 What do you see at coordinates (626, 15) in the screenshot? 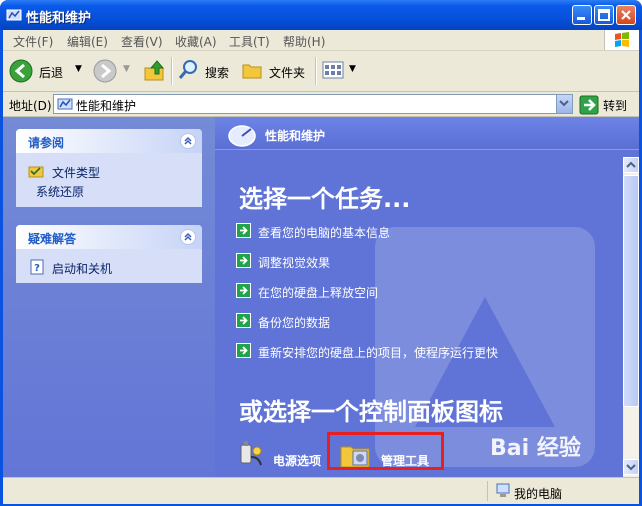
I see `close-button` at bounding box center [626, 15].